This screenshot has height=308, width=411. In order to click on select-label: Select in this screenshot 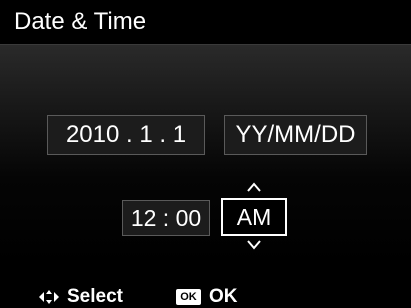, I will do `click(95, 296)`.